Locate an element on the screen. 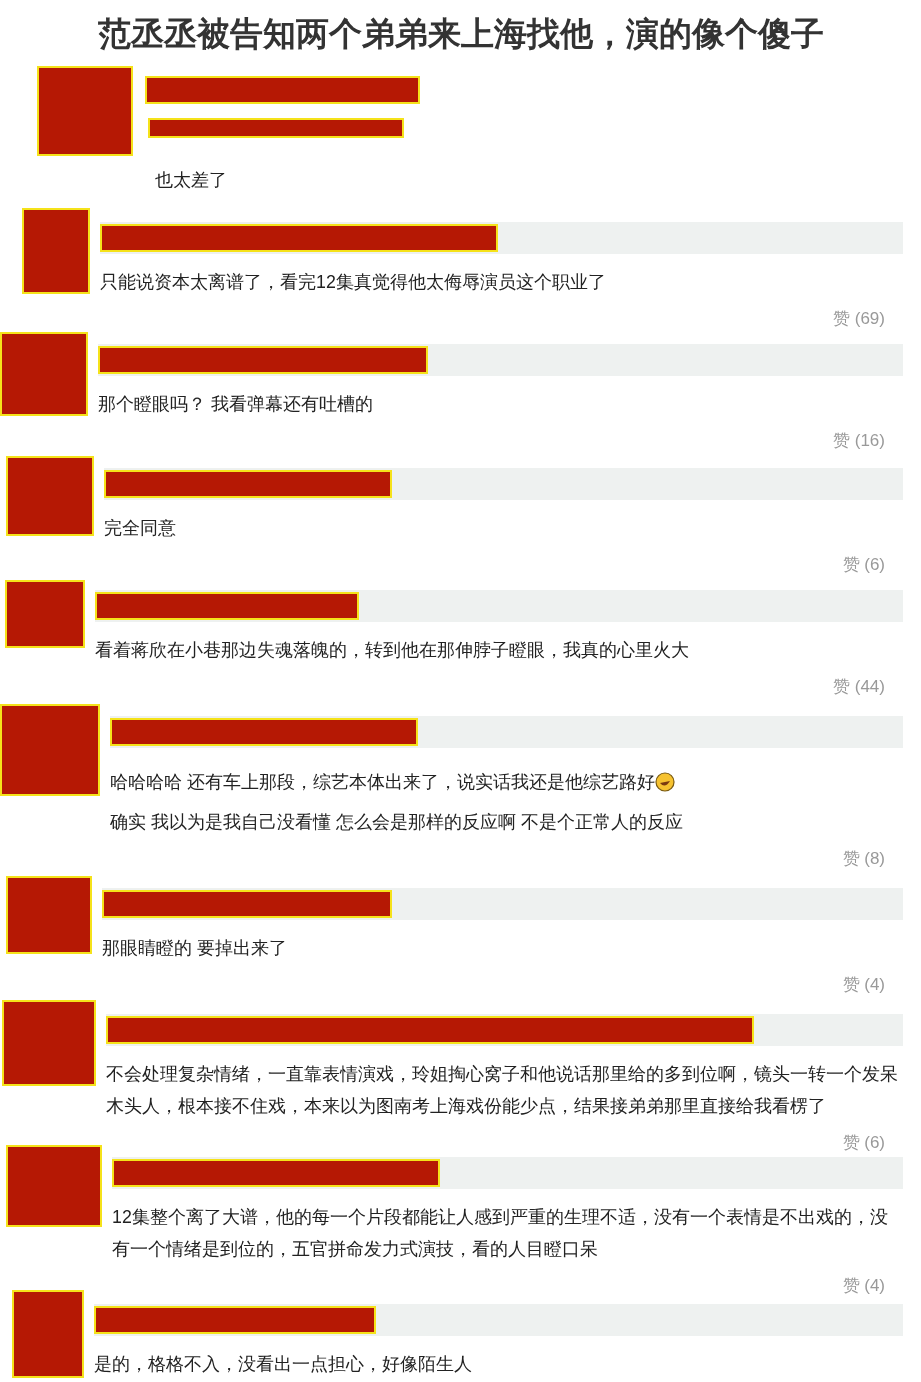 Image resolution: width=921 pixels, height=1382 pixels. comment-text: 完全同意 is located at coordinates (140, 529).